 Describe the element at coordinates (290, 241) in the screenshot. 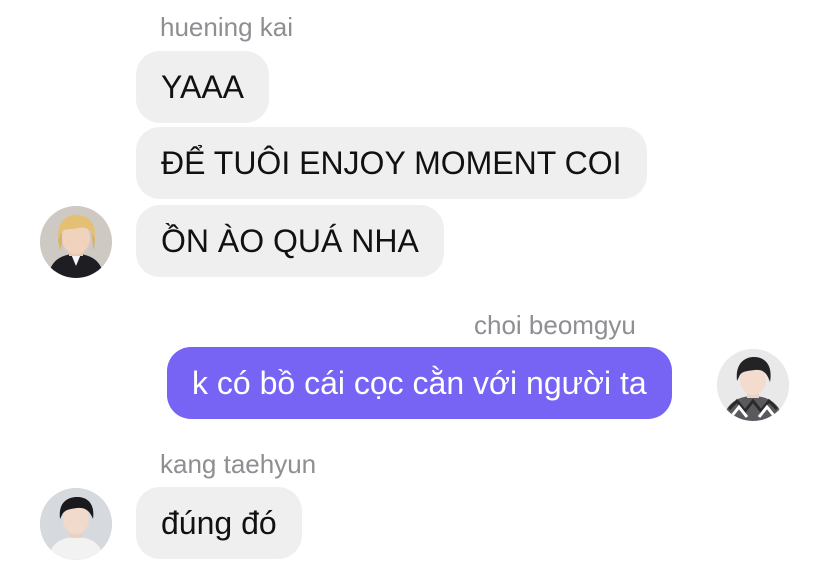

I see `message-bubble: ỒN ÀO QUÁ NHA` at that location.